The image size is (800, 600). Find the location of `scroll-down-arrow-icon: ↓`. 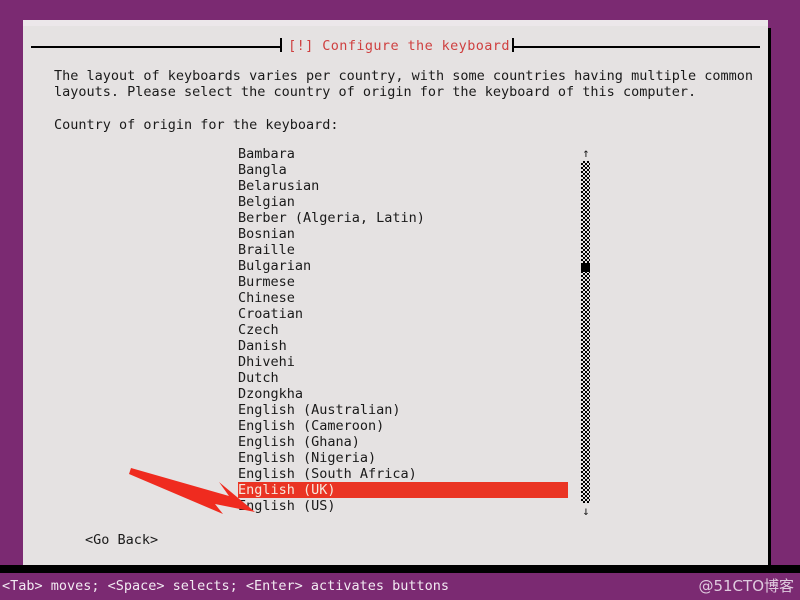

scroll-down-arrow-icon: ↓ is located at coordinates (586, 511).